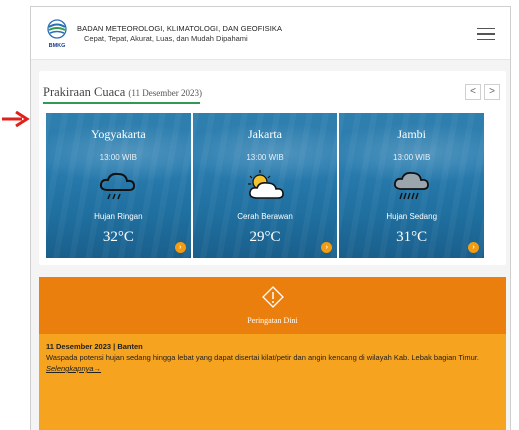 The width and height of the screenshot is (519, 430). I want to click on forecast-date: (11 Desember 2023), so click(165, 93).